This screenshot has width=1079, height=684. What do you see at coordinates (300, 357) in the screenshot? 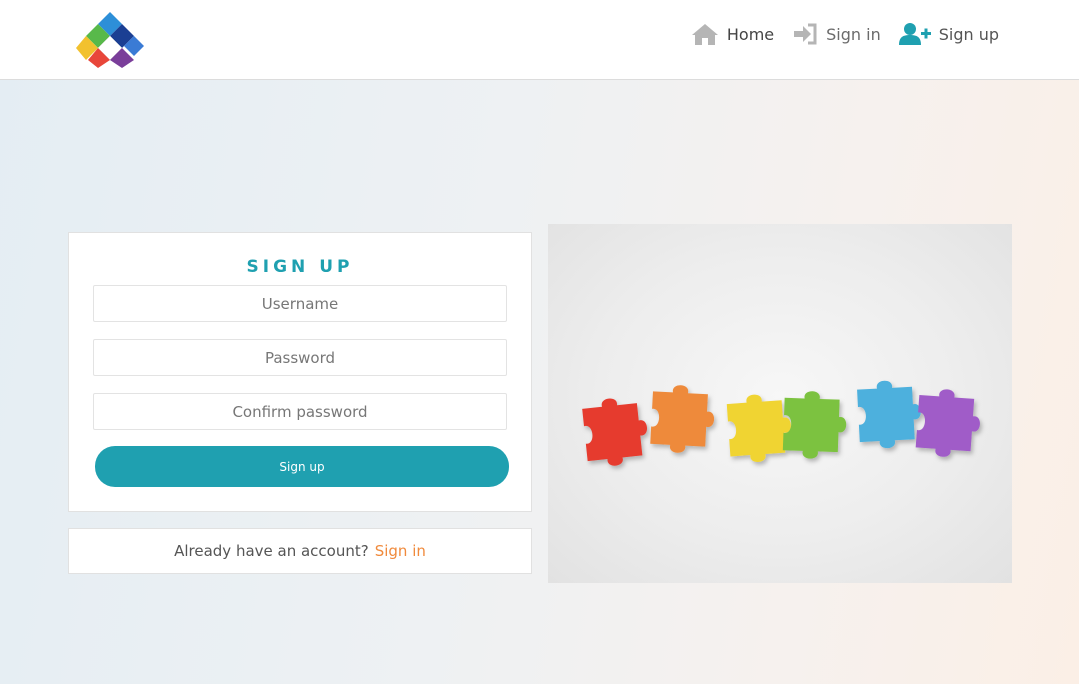
I see `password-input` at bounding box center [300, 357].